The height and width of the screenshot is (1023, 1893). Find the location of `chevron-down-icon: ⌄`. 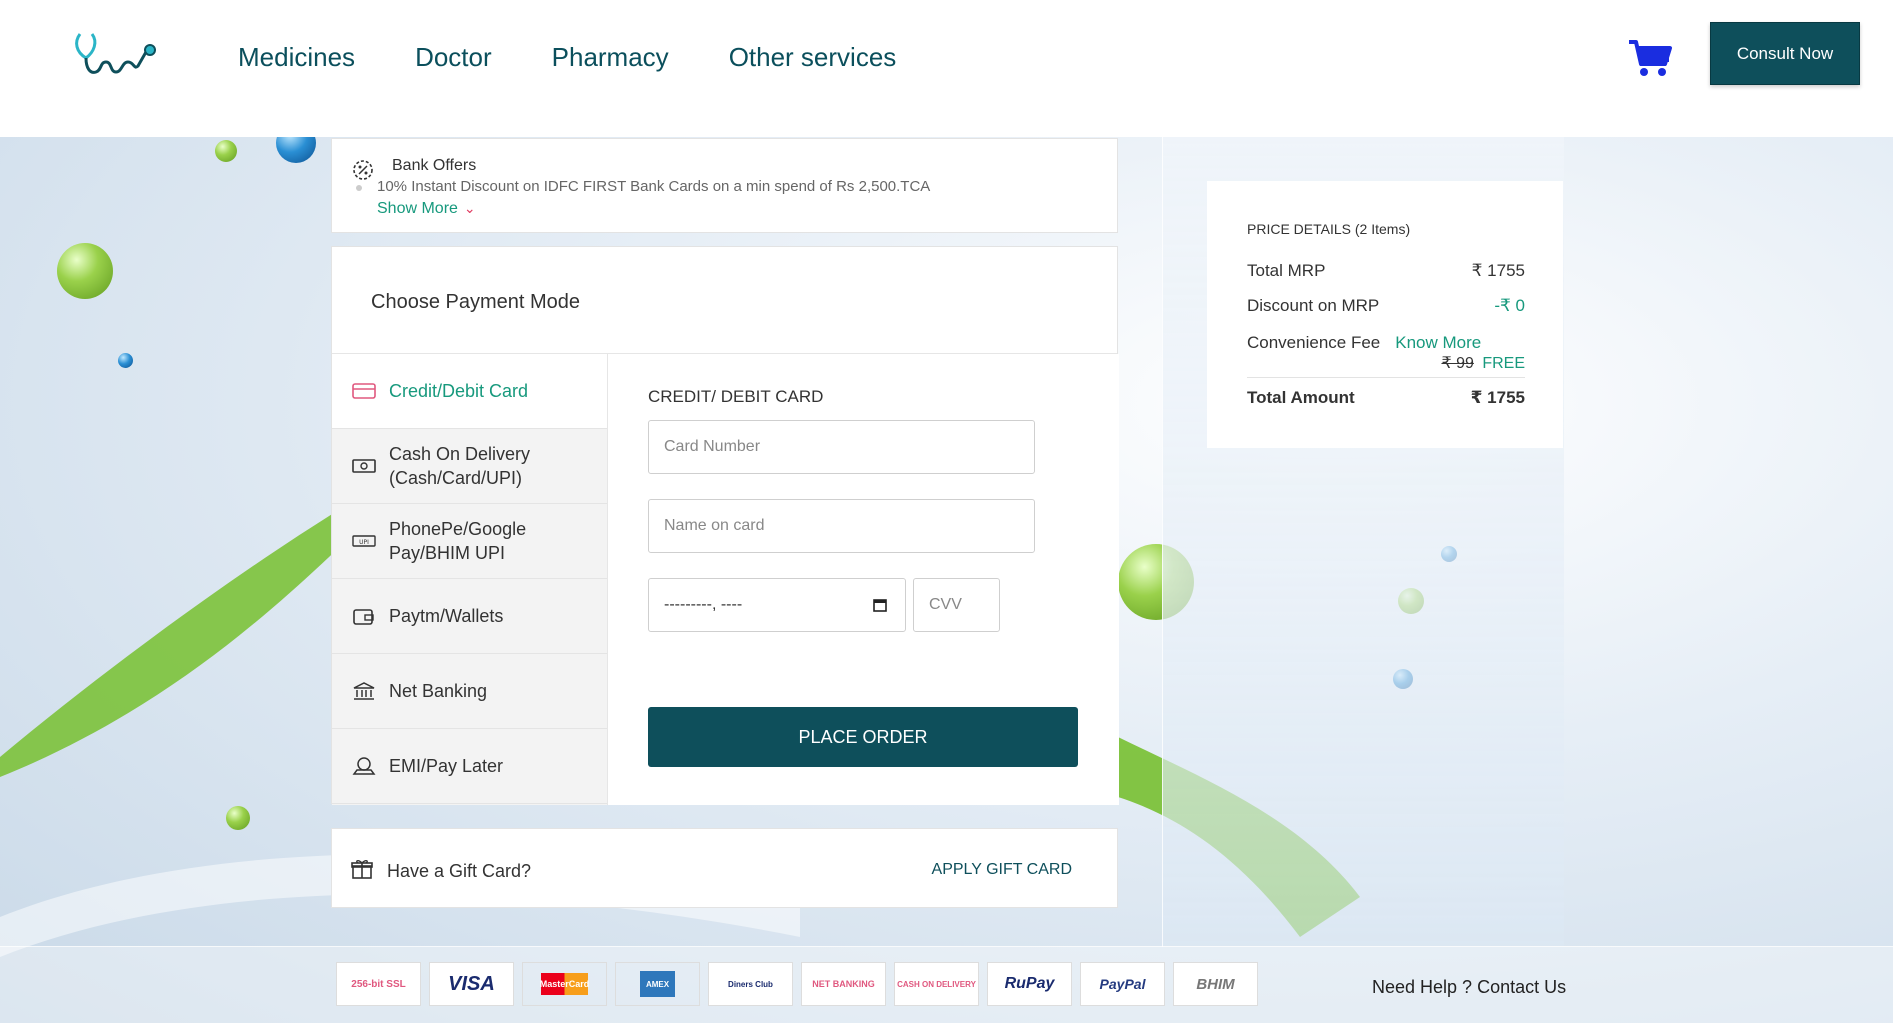

chevron-down-icon: ⌄ is located at coordinates (469, 208).